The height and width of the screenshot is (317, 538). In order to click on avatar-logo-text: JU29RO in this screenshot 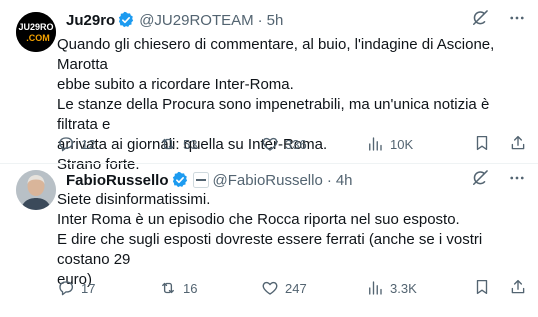, I will do `click(35, 27)`.